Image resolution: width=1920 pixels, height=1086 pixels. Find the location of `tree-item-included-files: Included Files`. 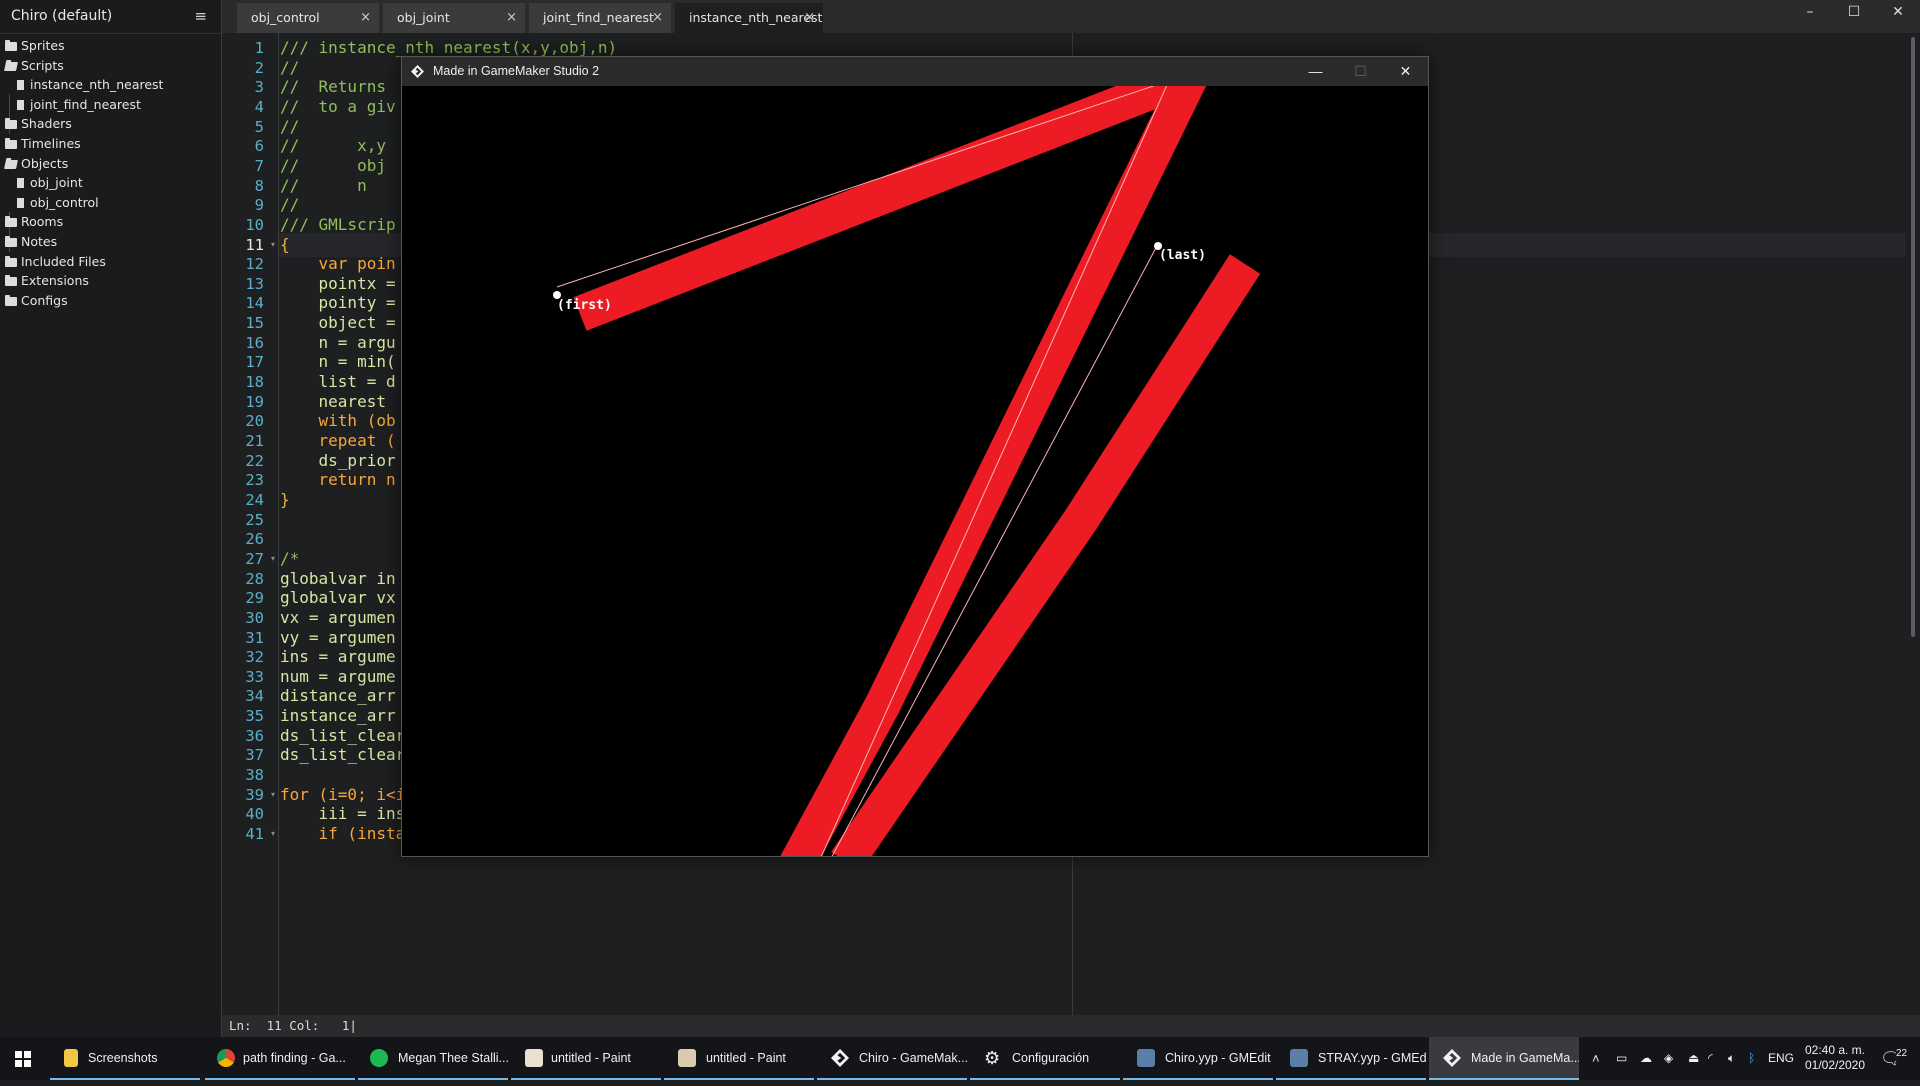

tree-item-included-files: Included Files is located at coordinates (110, 262).